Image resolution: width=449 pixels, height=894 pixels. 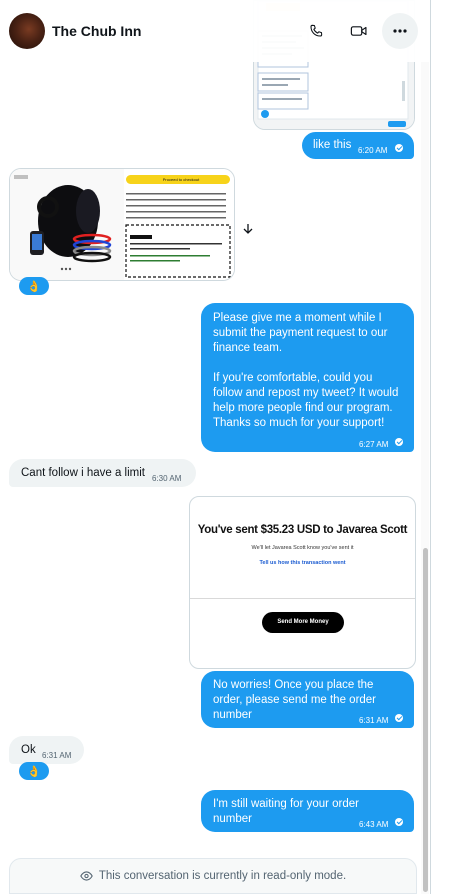 I want to click on more-button, so click(x=400, y=31).